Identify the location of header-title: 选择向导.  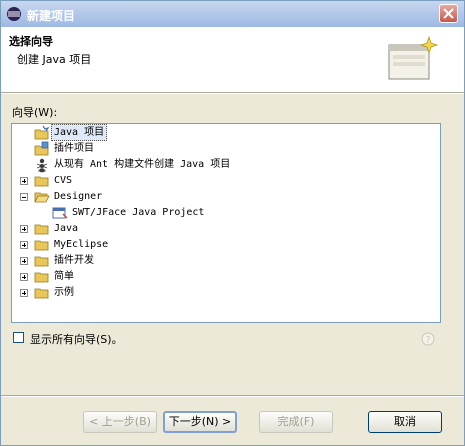
(31, 41).